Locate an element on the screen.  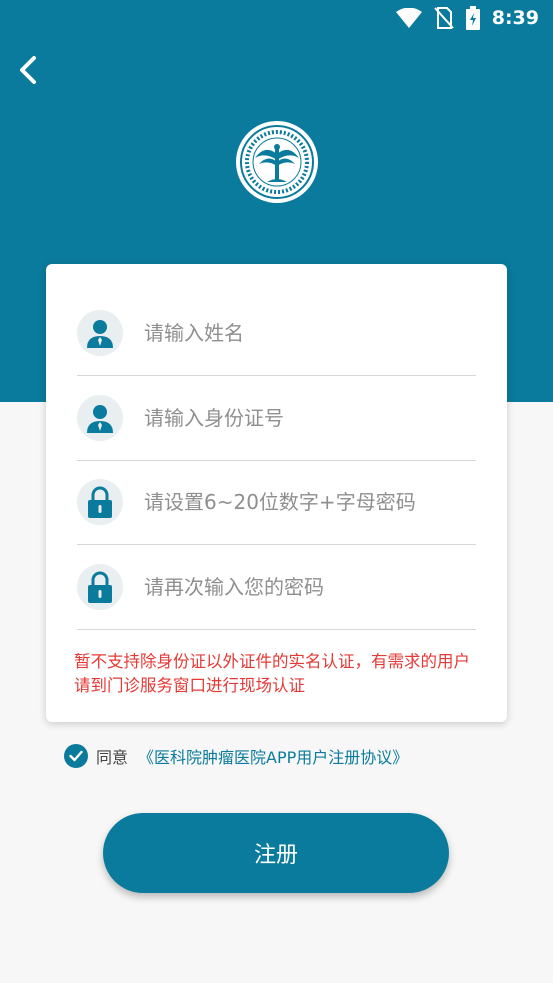
confirm-password-input is located at coordinates (304, 587).